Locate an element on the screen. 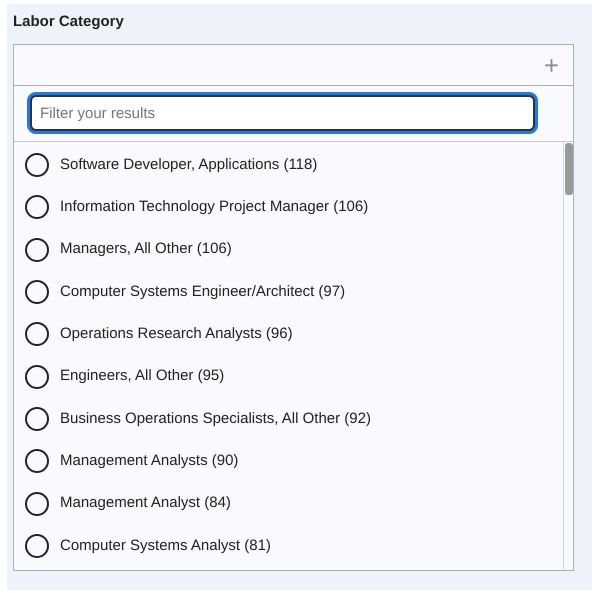 This screenshot has width=592, height=593. option-label: Computer Systems Engineer/Architect (97) is located at coordinates (203, 292).